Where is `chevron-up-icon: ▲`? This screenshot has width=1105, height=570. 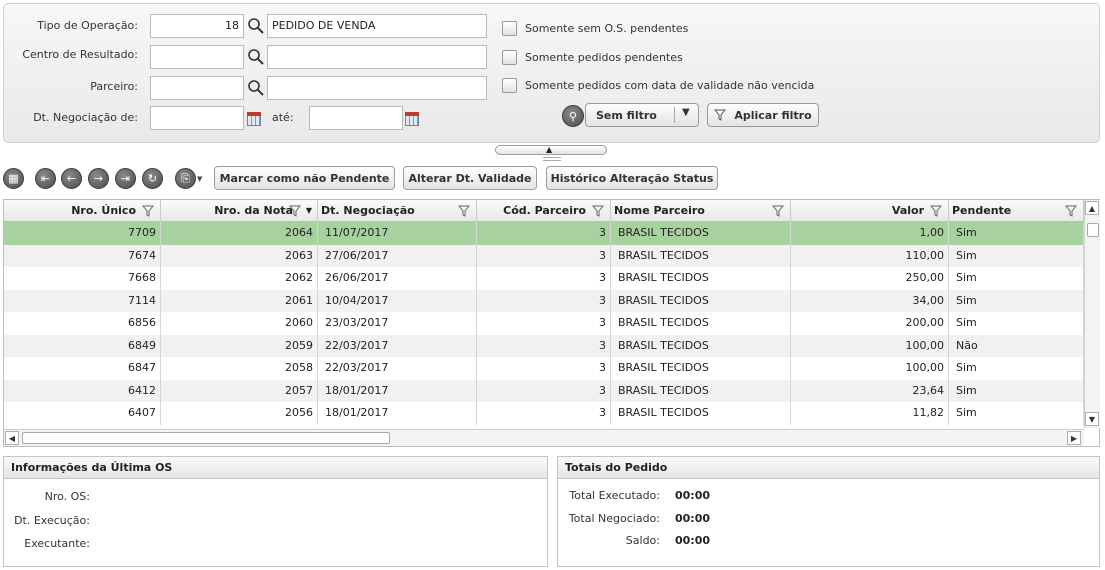
chevron-up-icon: ▲ is located at coordinates (549, 149).